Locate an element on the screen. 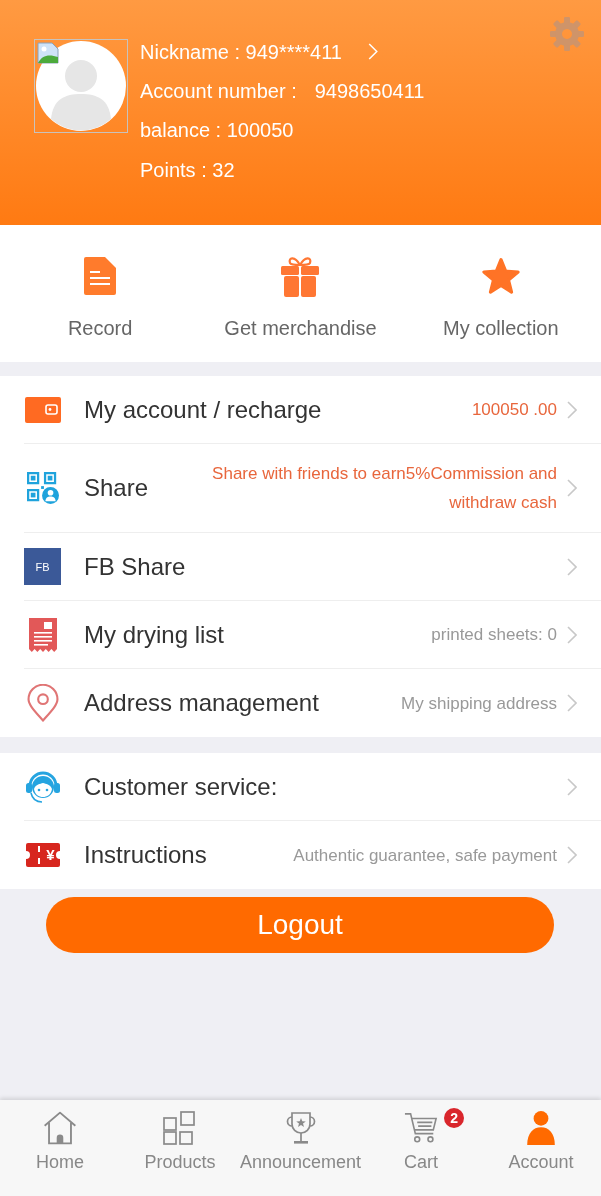  receipt-icon is located at coordinates (42, 634).